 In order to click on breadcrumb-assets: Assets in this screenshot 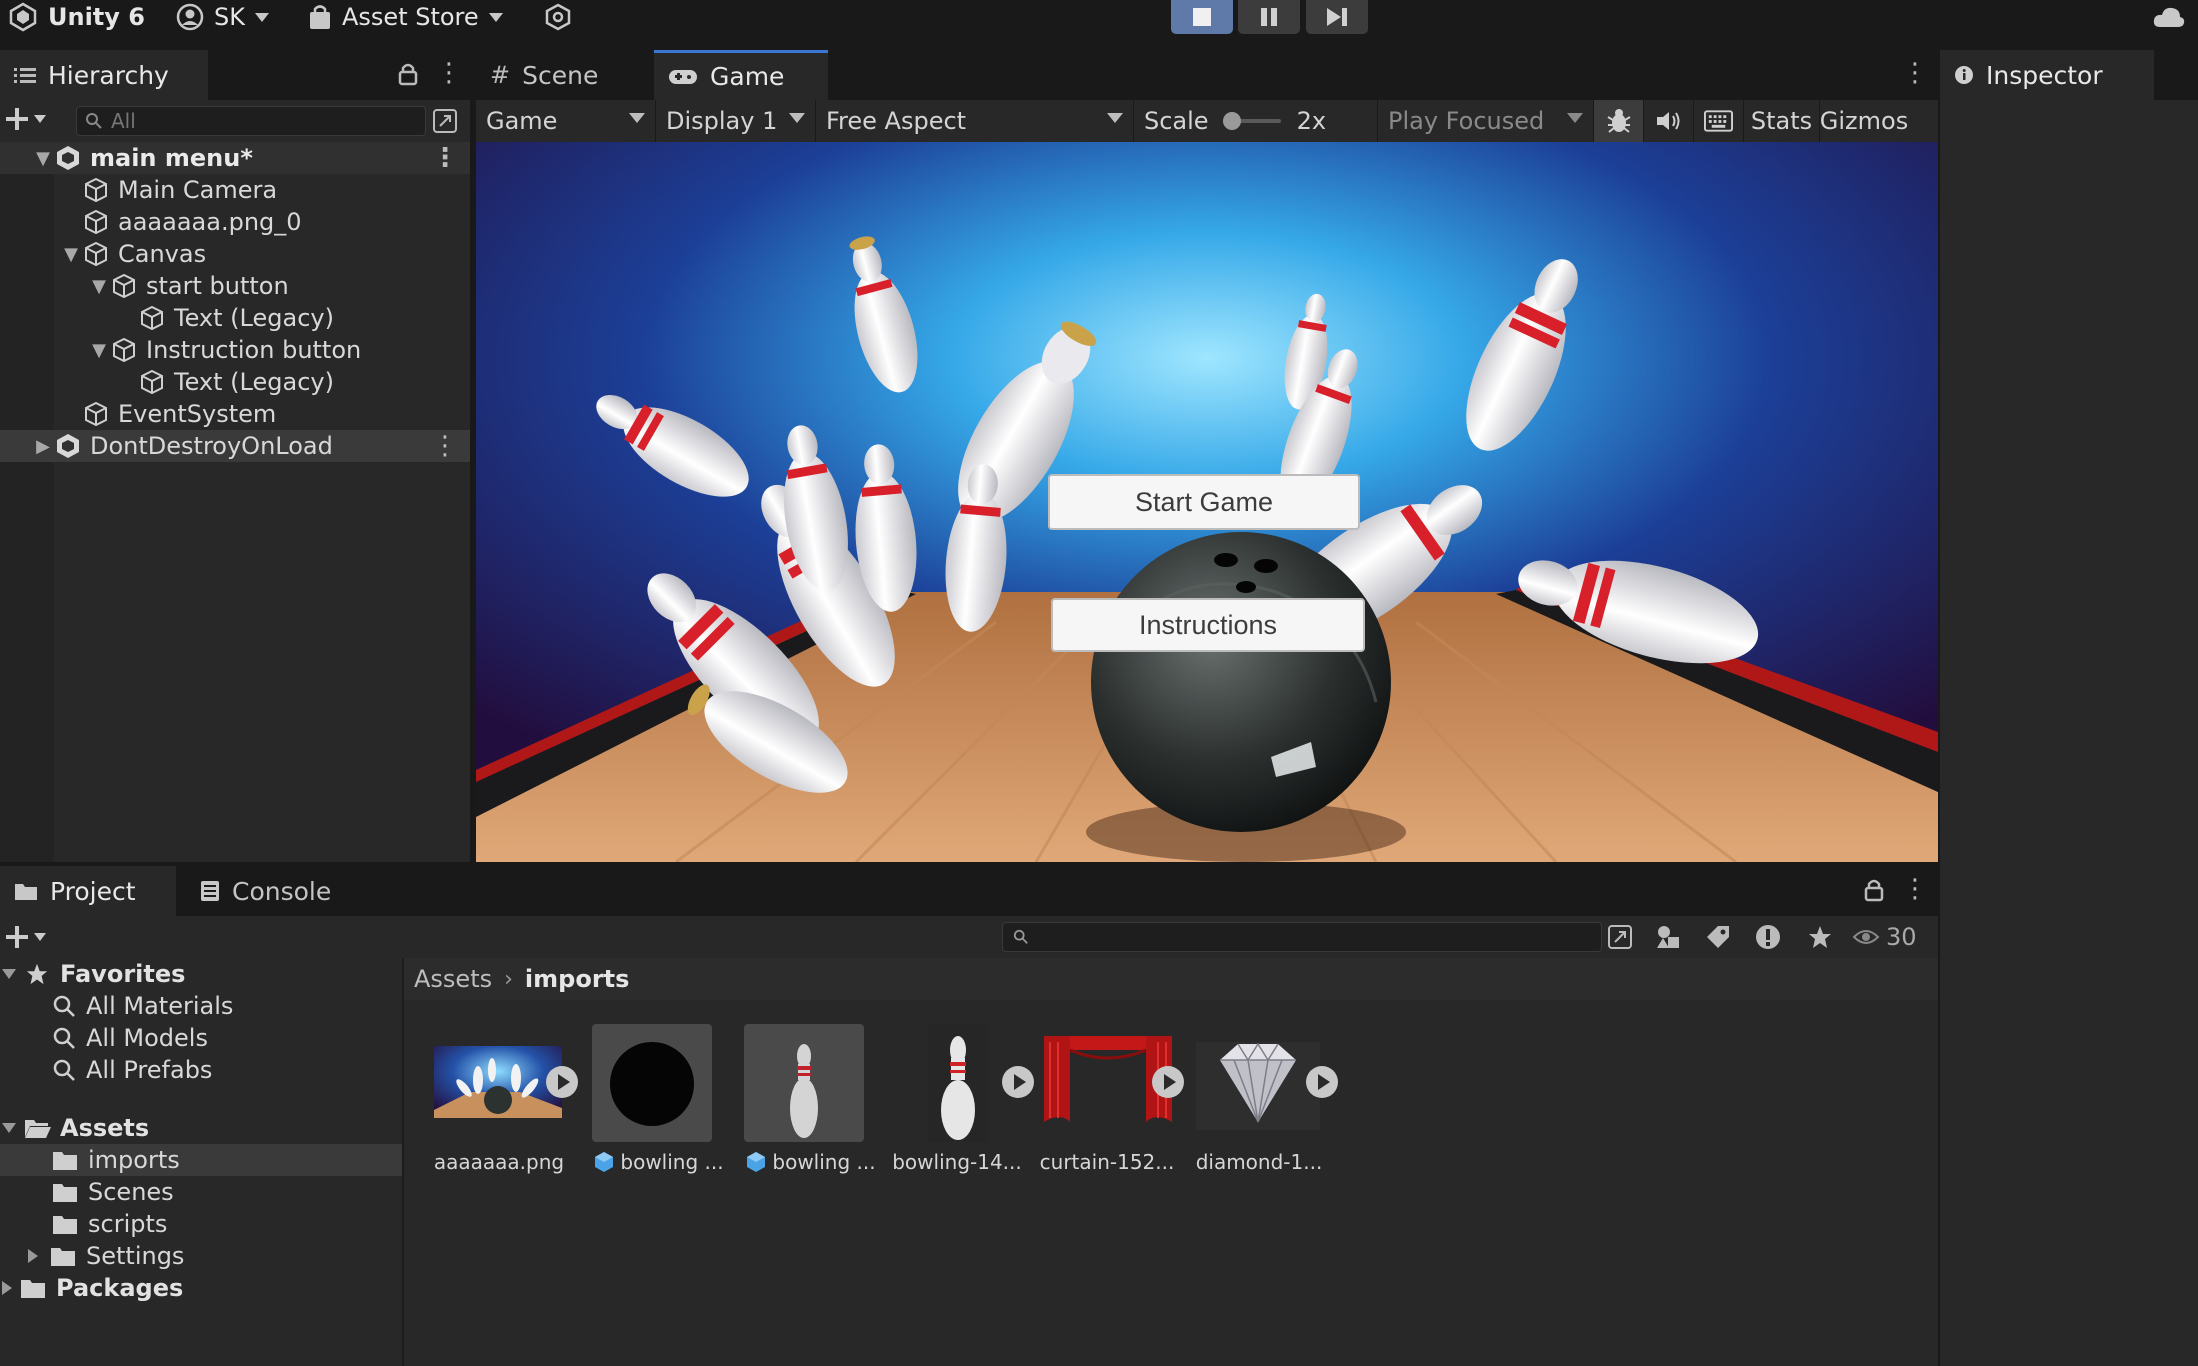, I will do `click(453, 979)`.